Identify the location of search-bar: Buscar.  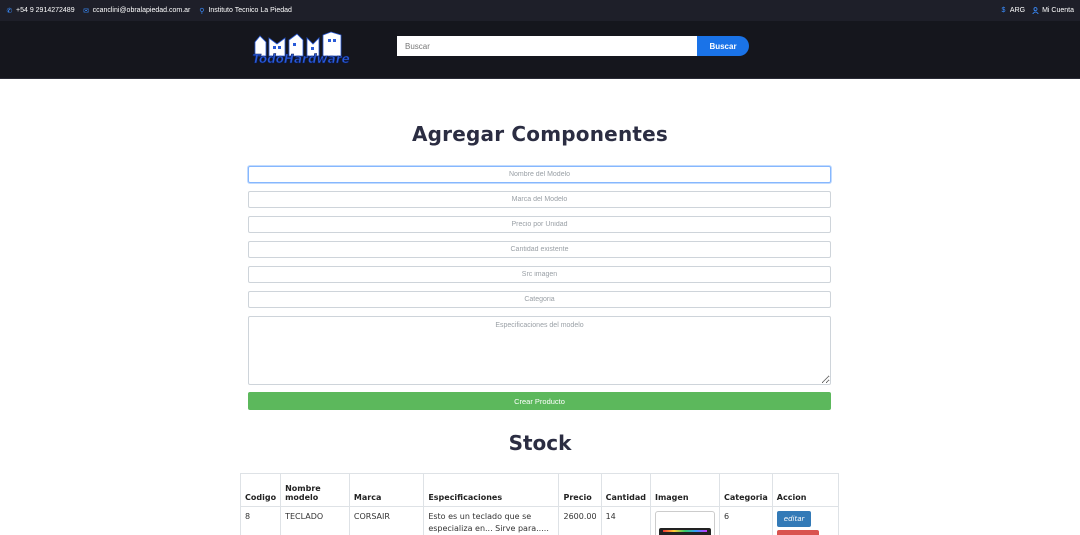
(573, 46).